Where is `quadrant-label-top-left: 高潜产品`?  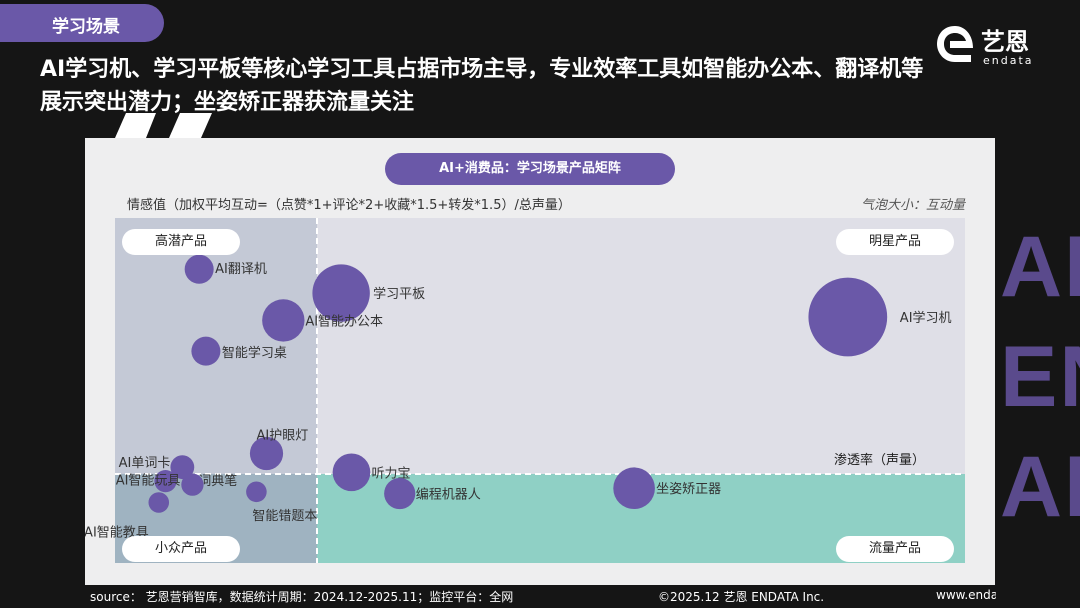 quadrant-label-top-left: 高潜产品 is located at coordinates (181, 242).